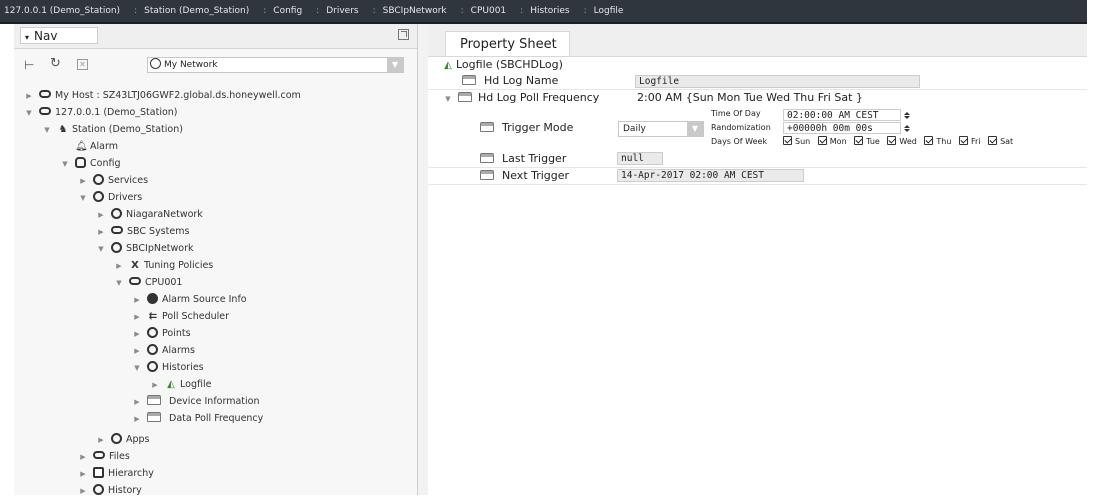 The height and width of the screenshot is (500, 1096). What do you see at coordinates (163, 350) in the screenshot?
I see `tree-node-alarms: ▶ Alarms` at bounding box center [163, 350].